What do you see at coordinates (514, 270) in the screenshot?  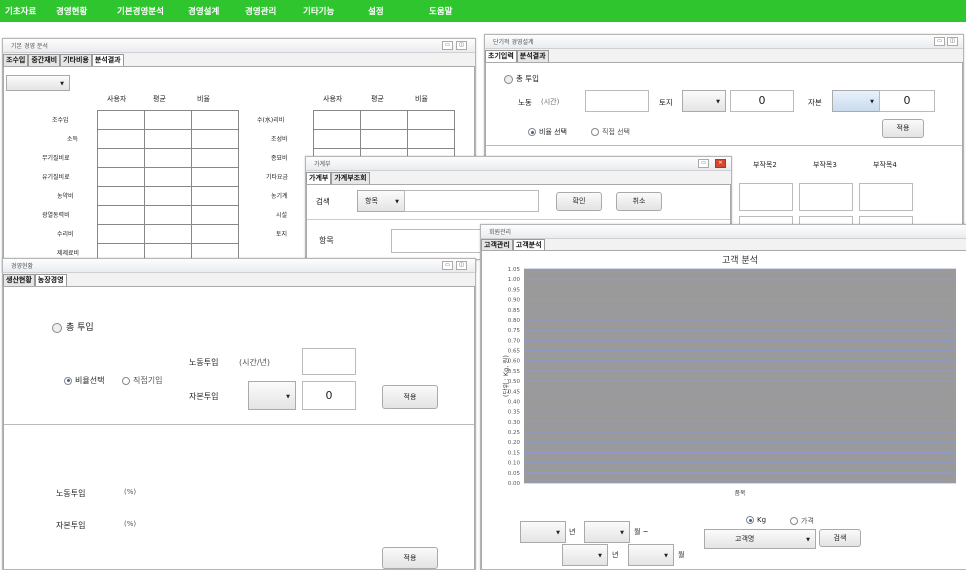 I see `y-tick-label: 1.05` at bounding box center [514, 270].